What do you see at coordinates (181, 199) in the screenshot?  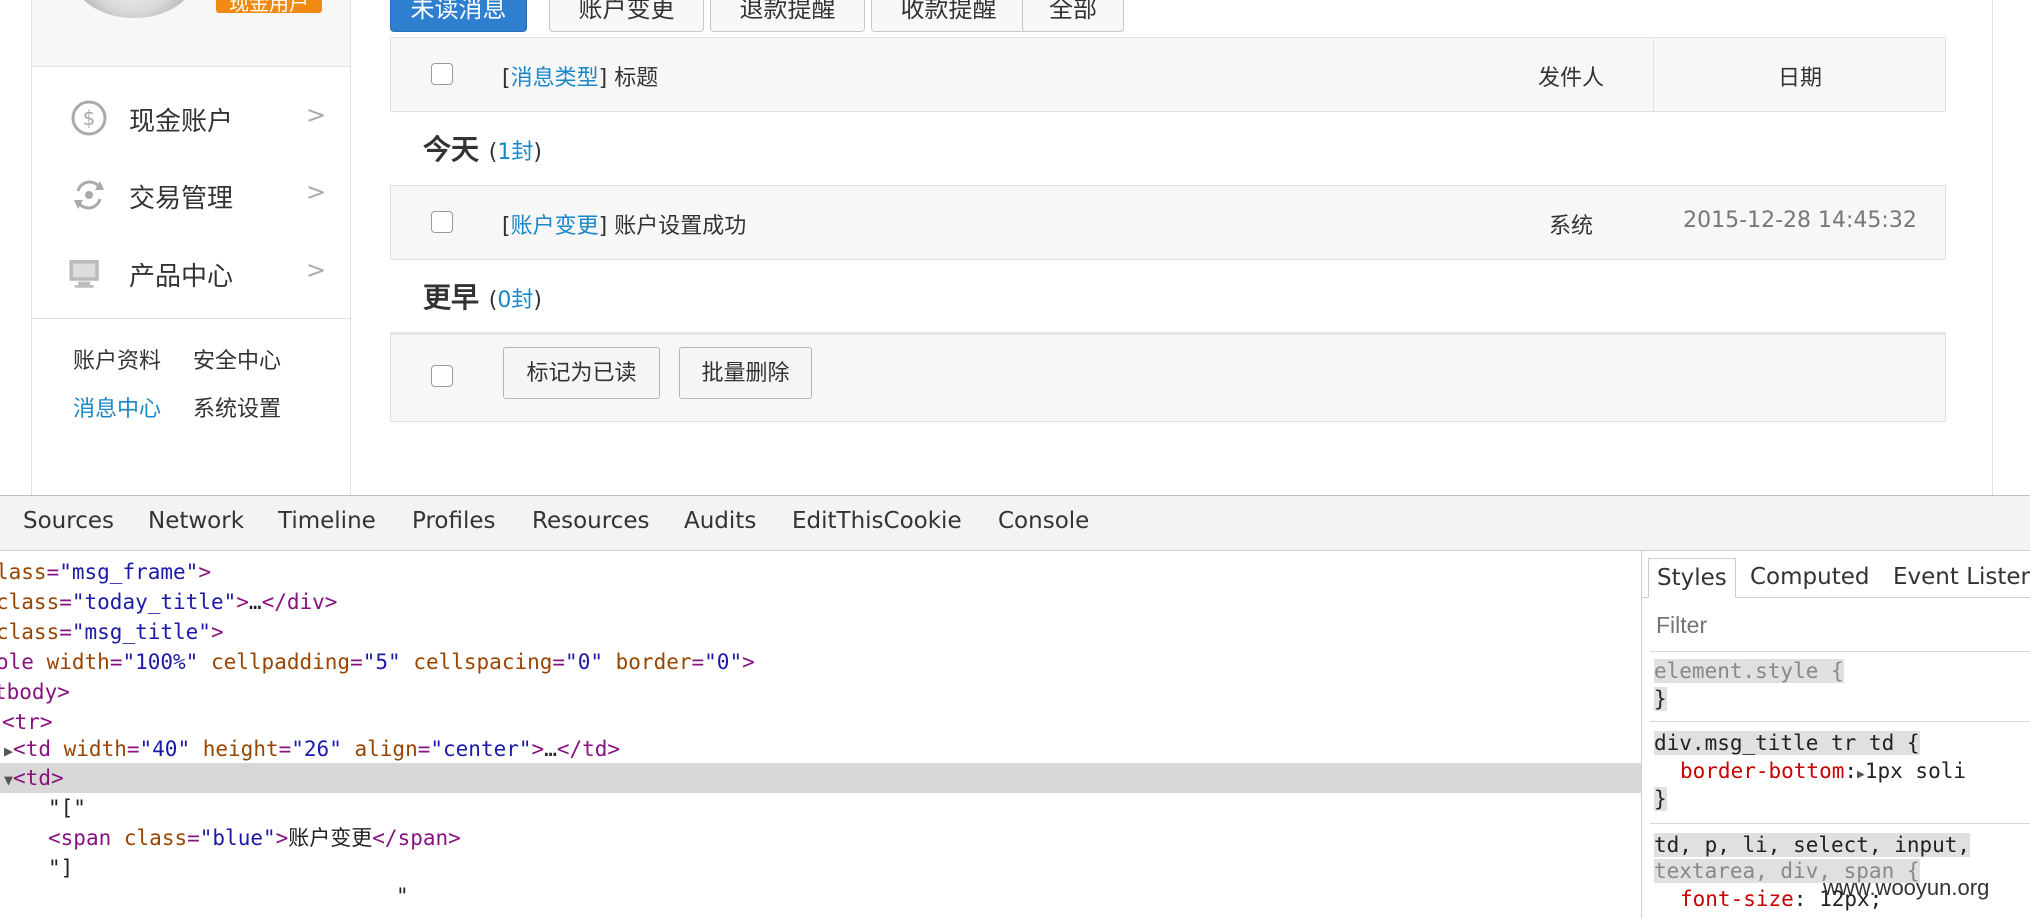 I see `nav-label: 交易管理` at bounding box center [181, 199].